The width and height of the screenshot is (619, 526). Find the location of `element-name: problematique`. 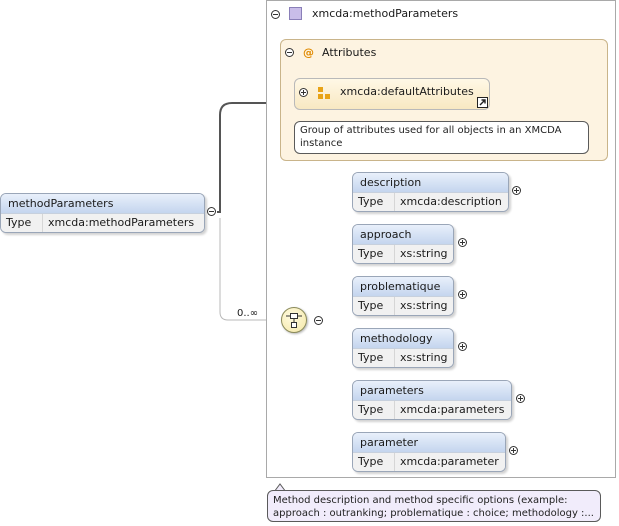

element-name: problematique is located at coordinates (403, 287).